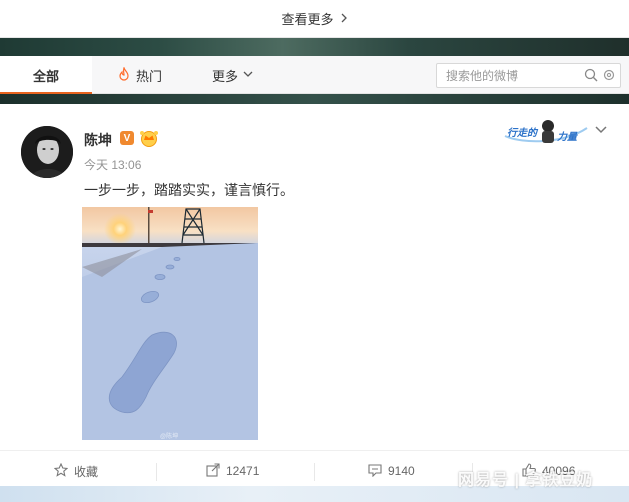  Describe the element at coordinates (98, 140) in the screenshot. I see `author-name: 陈坤` at that location.